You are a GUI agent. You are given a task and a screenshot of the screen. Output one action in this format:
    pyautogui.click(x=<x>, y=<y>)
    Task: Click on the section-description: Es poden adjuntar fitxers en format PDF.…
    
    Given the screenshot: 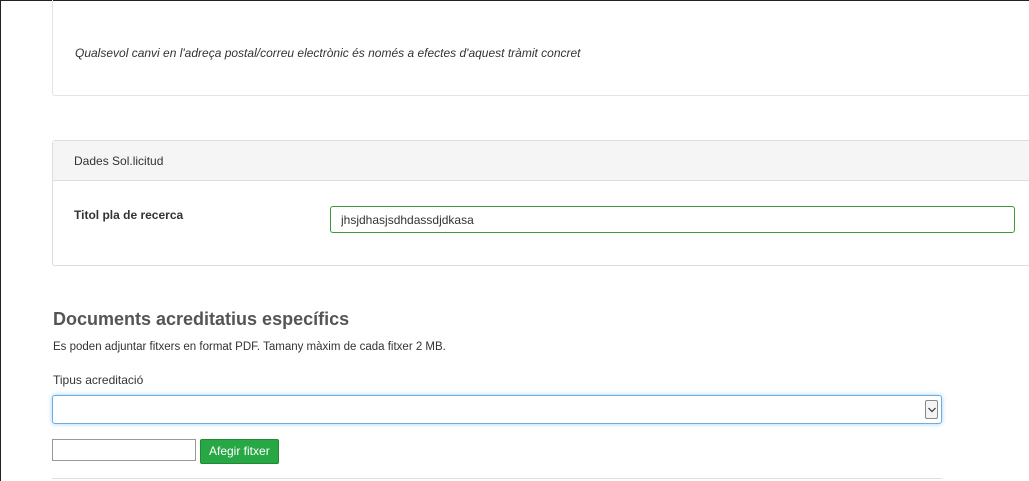 What is the action you would take?
    pyautogui.click(x=249, y=347)
    